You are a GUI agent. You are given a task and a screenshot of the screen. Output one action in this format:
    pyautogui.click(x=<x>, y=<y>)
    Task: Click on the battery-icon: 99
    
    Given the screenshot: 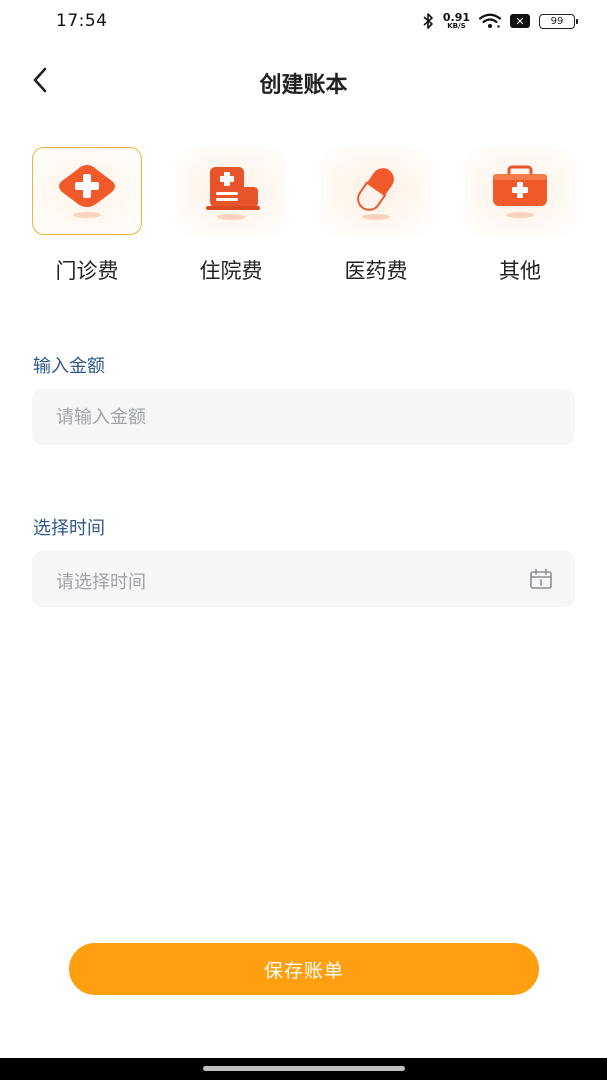 What is the action you would take?
    pyautogui.click(x=558, y=21)
    